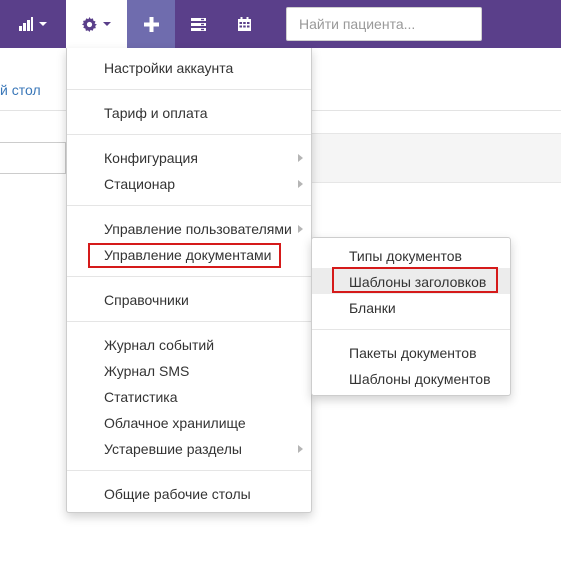 The image size is (561, 574). Describe the element at coordinates (405, 256) in the screenshot. I see `submenu-item-doc-types: Типы документов` at that location.